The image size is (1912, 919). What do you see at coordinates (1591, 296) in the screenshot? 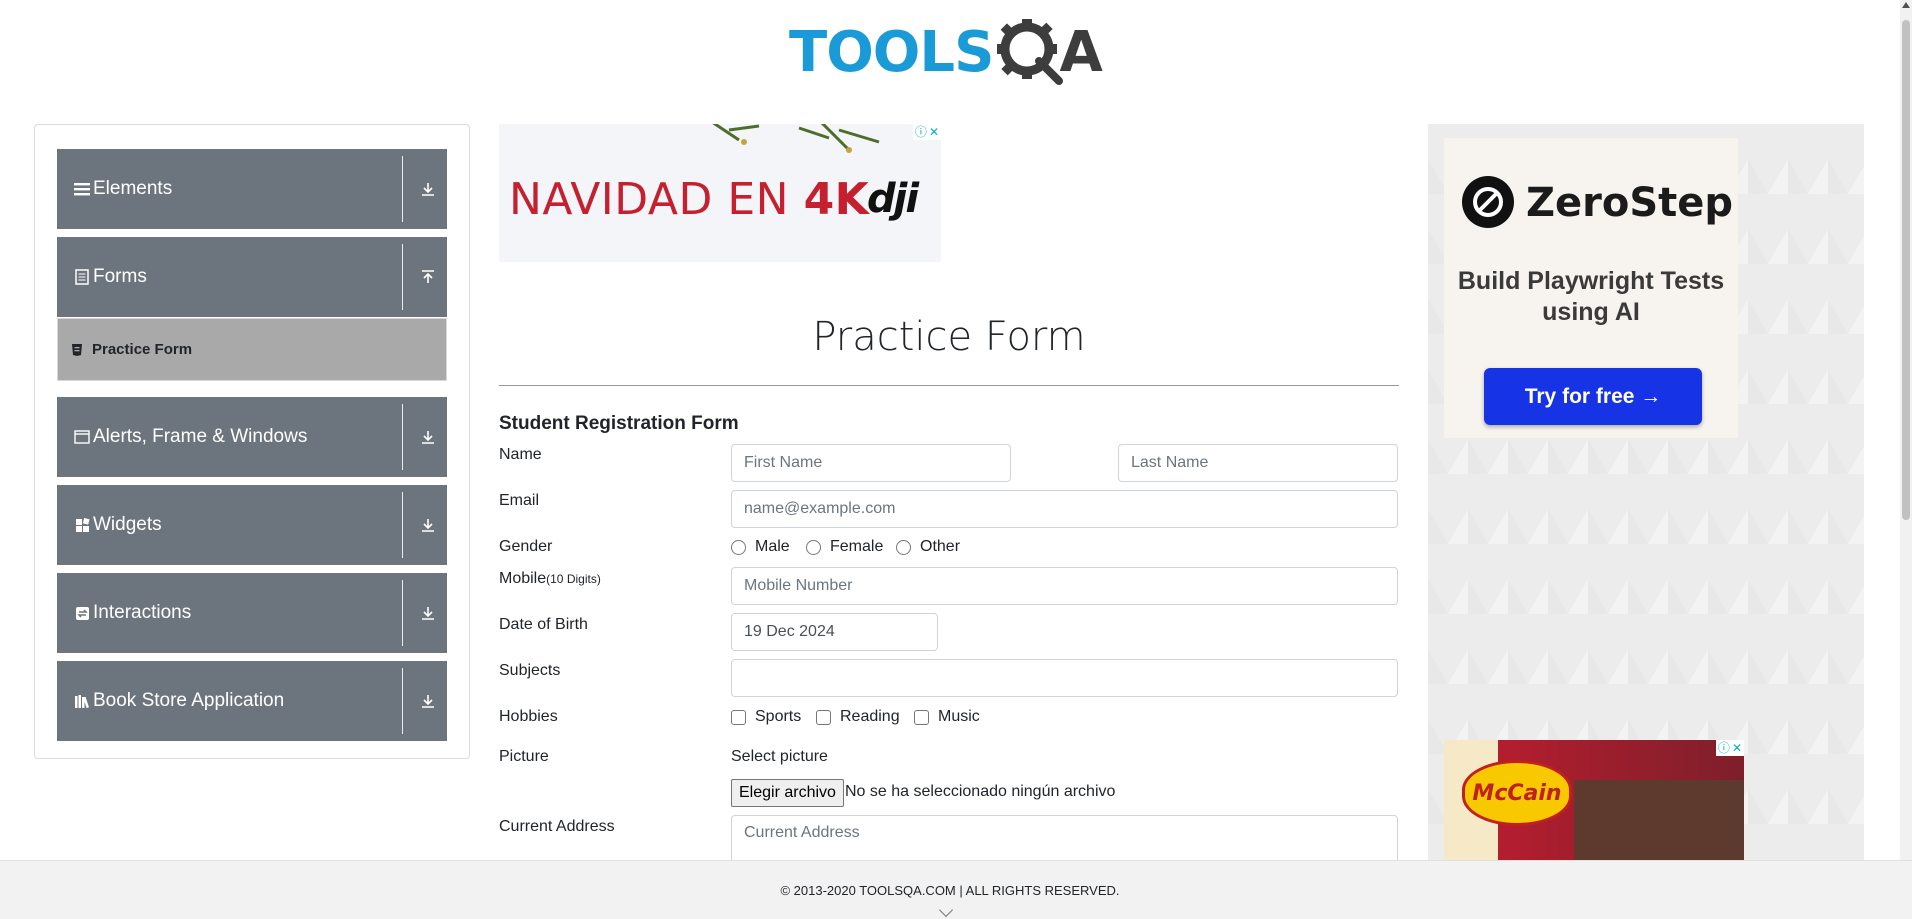
I see `zerostep-headline: Build Playwright Tests using AI` at bounding box center [1591, 296].